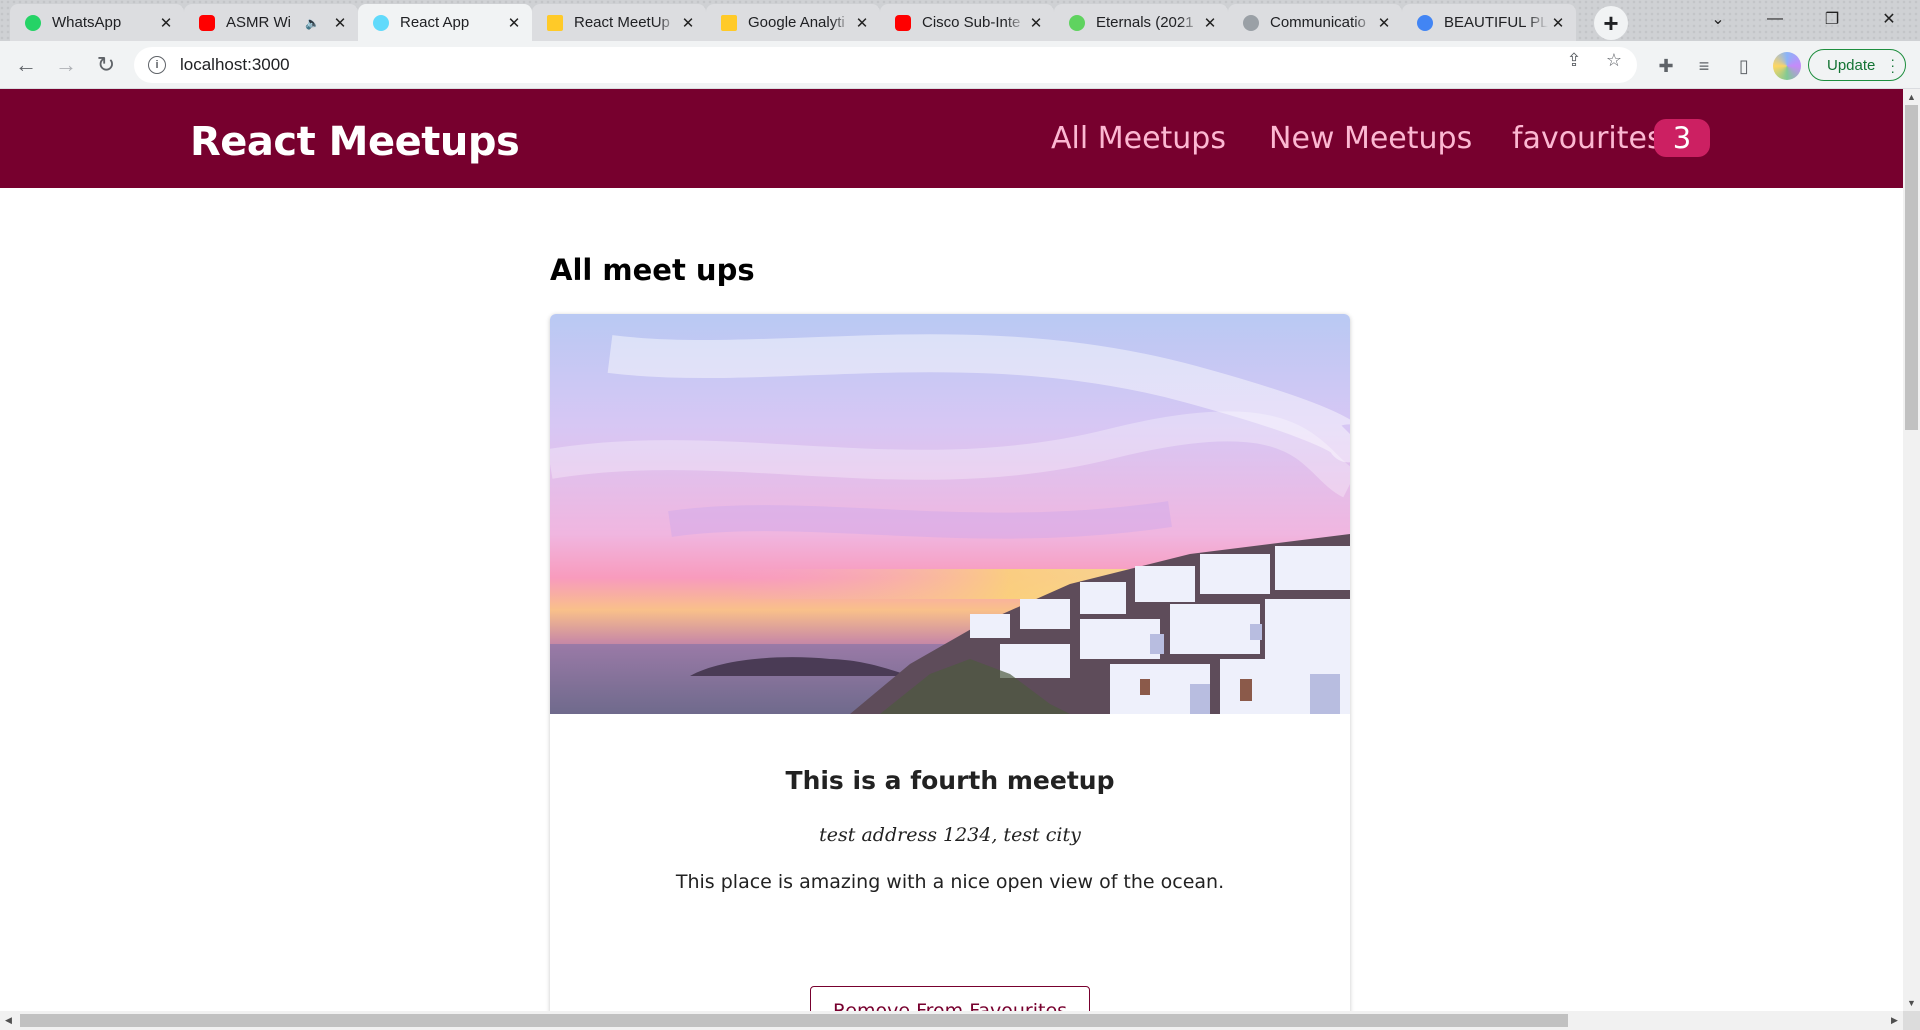  Describe the element at coordinates (1574, 60) in the screenshot. I see `share-icon: ⇪` at that location.